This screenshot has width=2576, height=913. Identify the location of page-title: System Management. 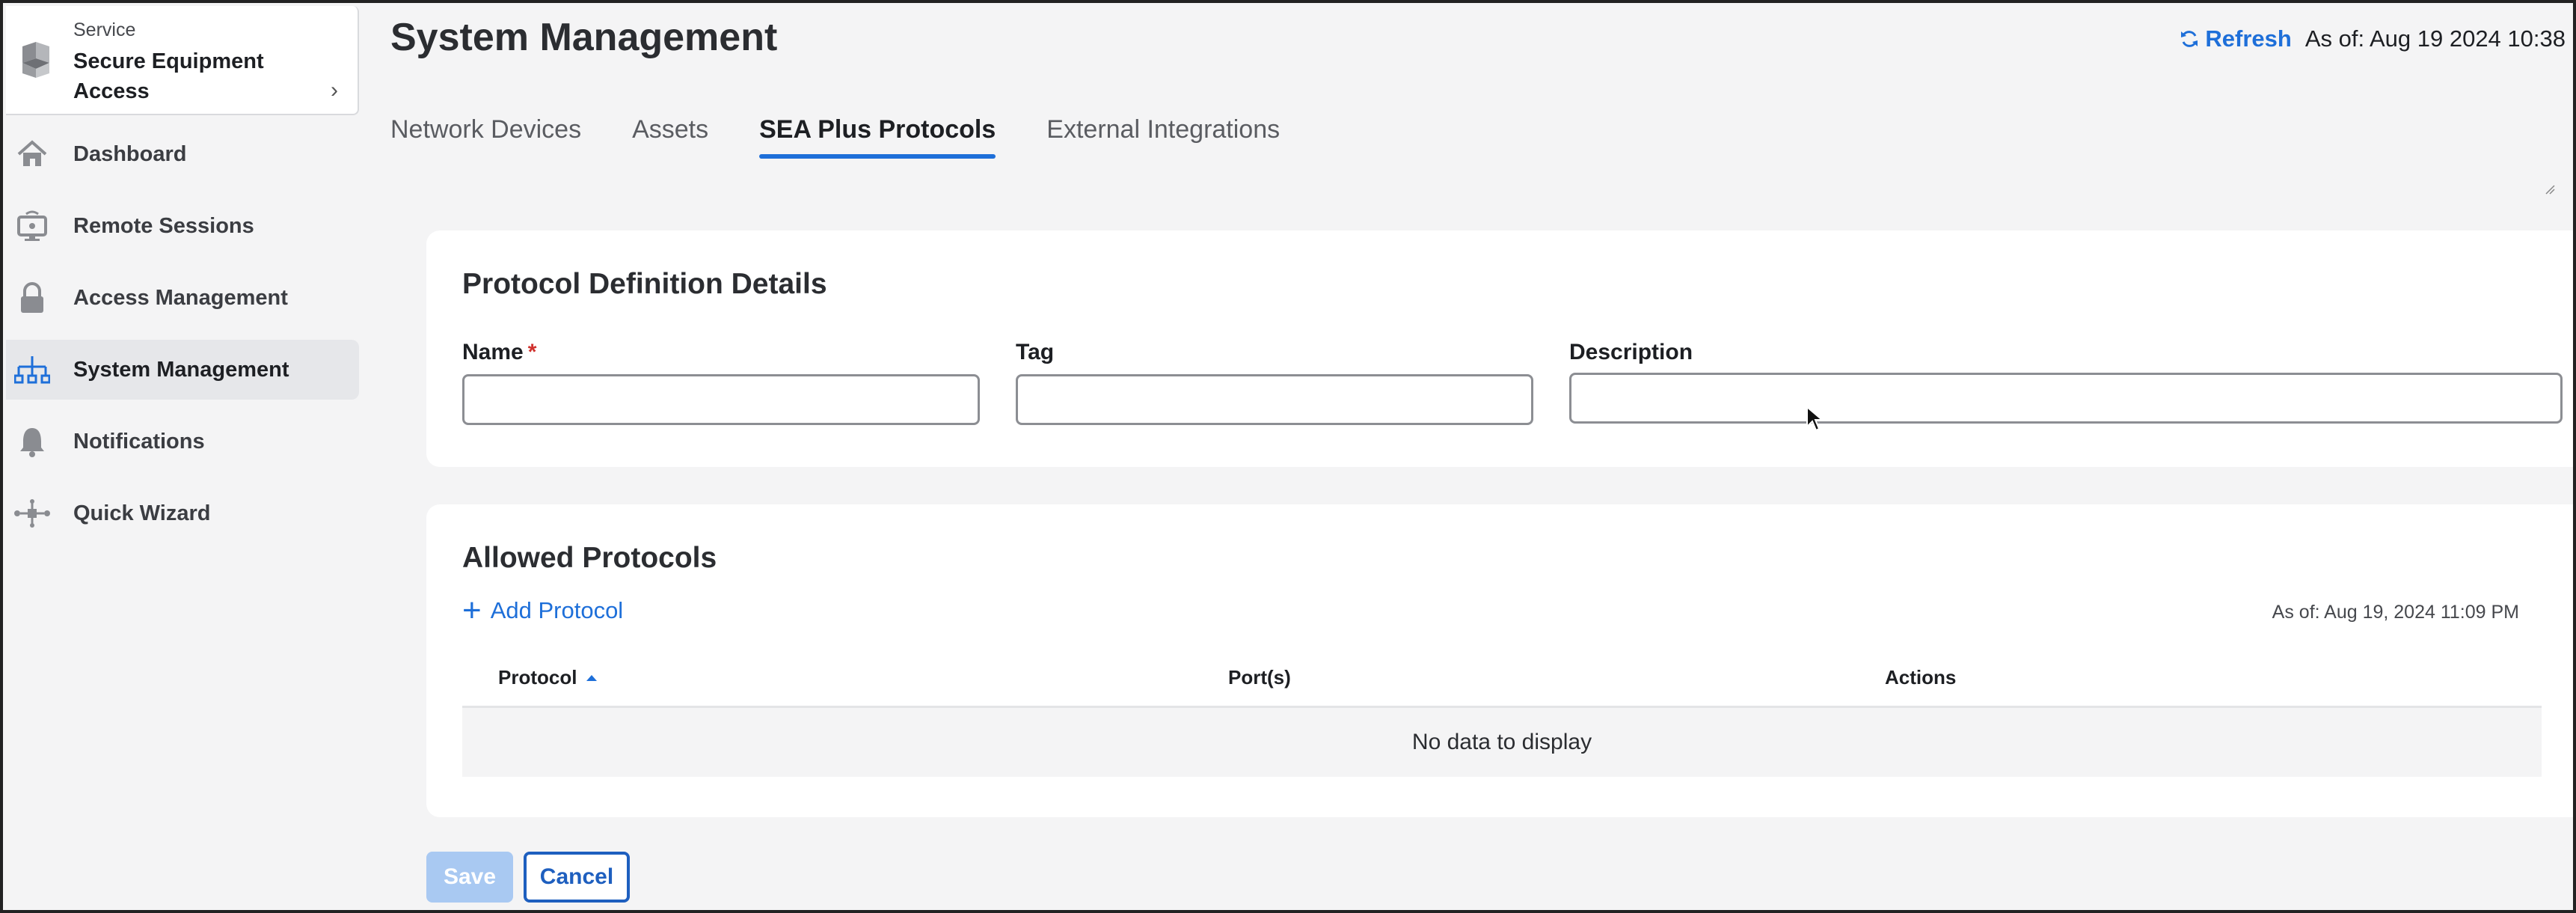
(584, 37).